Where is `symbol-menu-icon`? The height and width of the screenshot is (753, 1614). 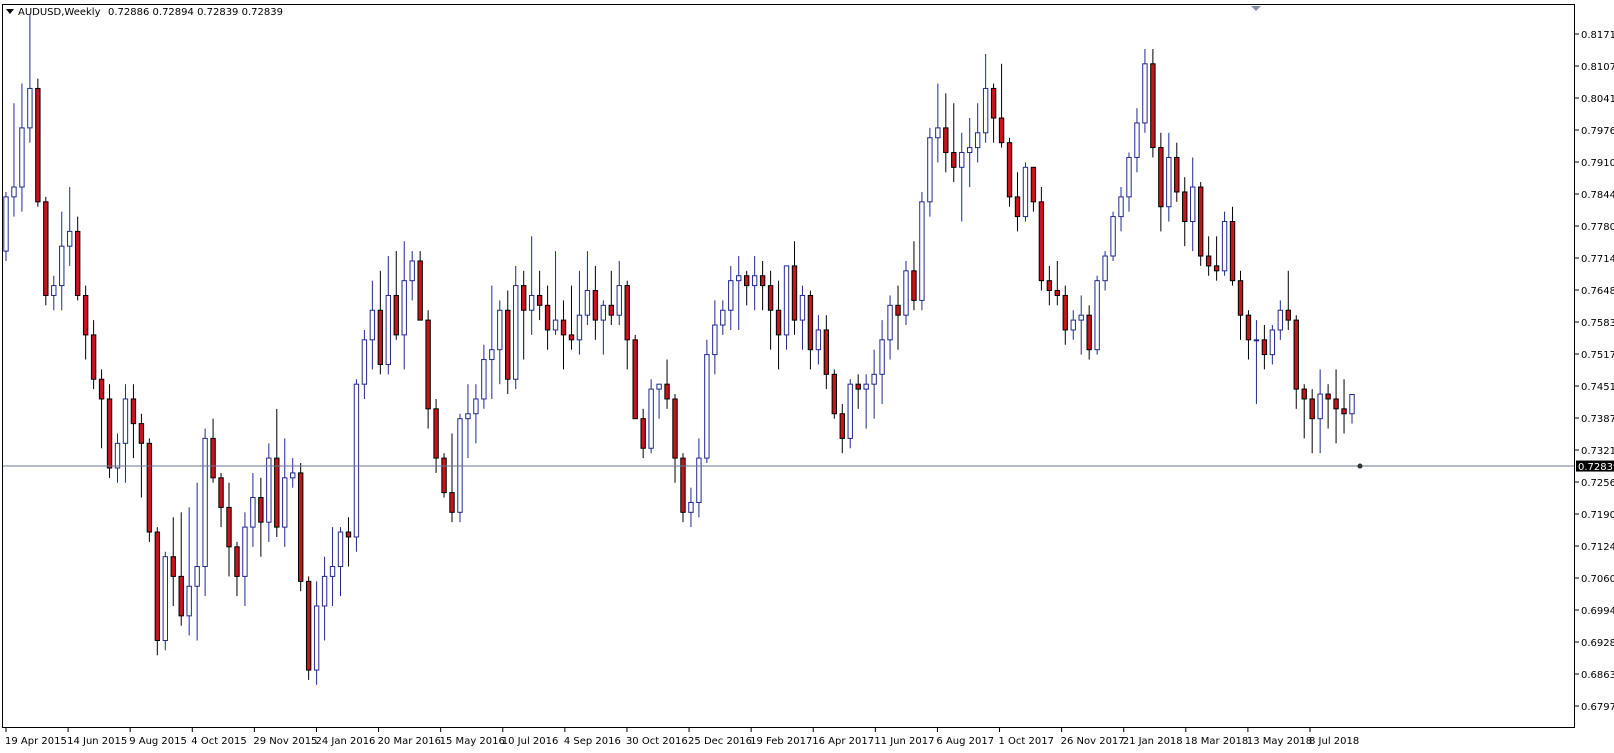 symbol-menu-icon is located at coordinates (10, 11).